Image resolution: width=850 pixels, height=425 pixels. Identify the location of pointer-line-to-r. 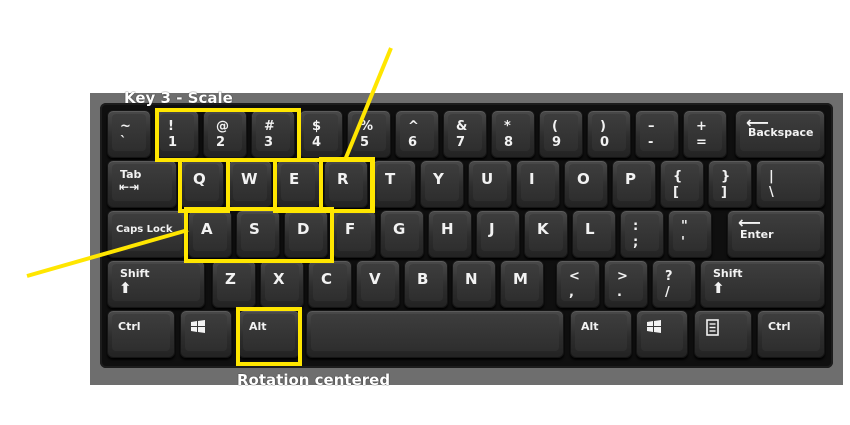
(368, 104).